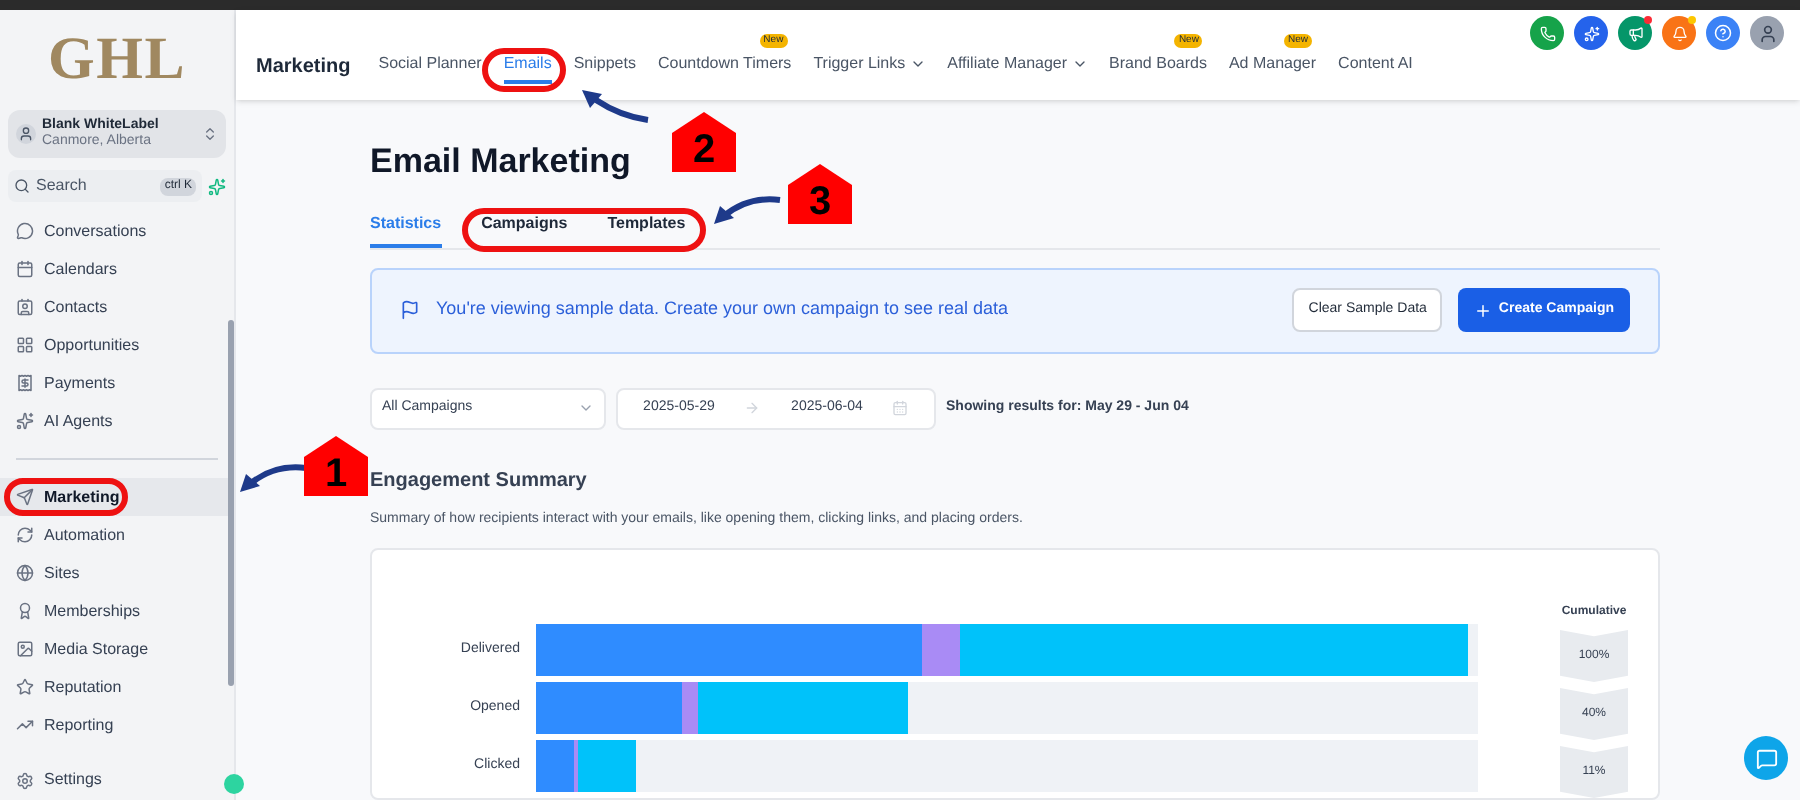 The height and width of the screenshot is (800, 1800). I want to click on settings-icon, so click(25, 780).